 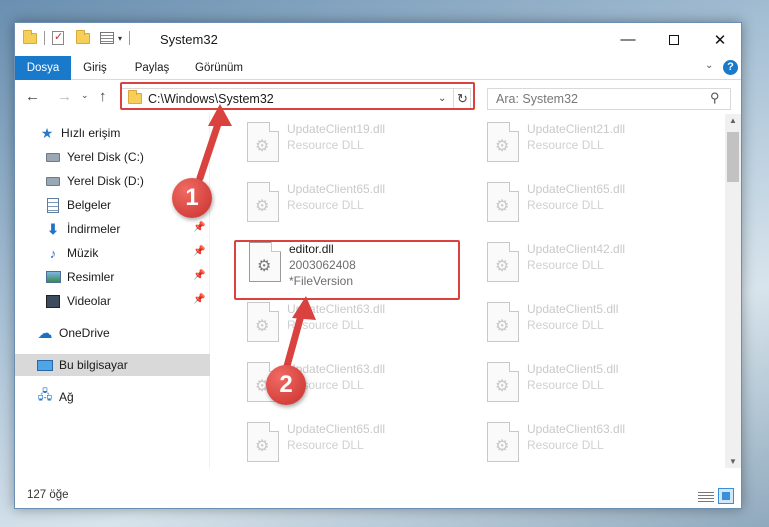 I want to click on step-1-badge: 1, so click(x=192, y=198).